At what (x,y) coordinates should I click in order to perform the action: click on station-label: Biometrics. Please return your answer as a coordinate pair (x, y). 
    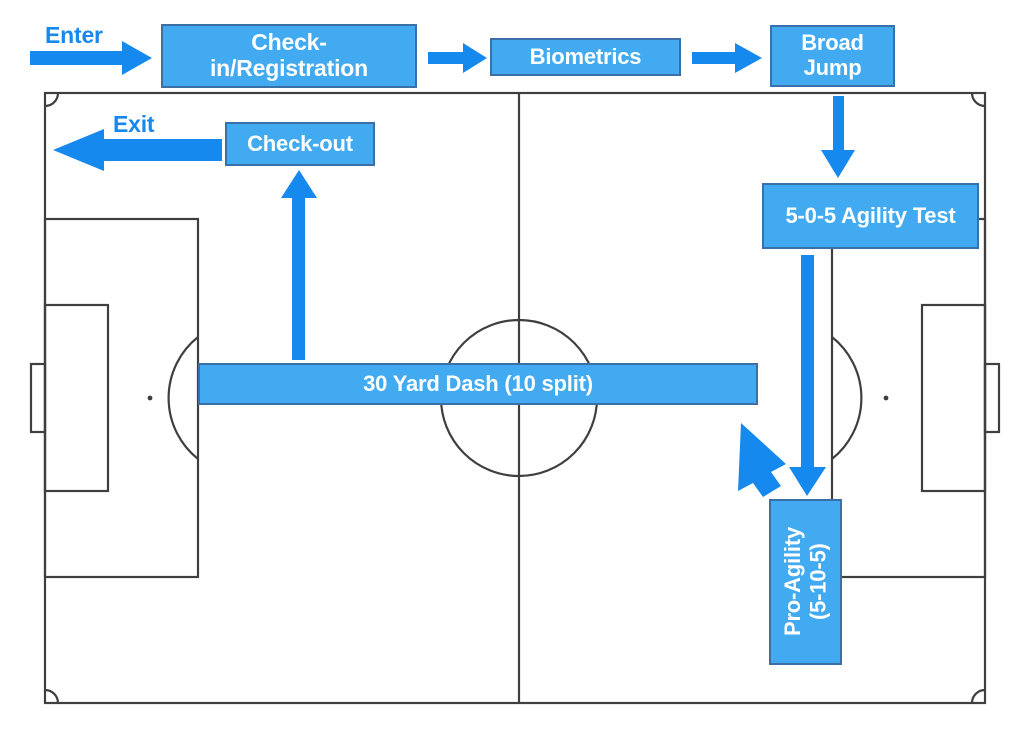
    Looking at the image, I should click on (585, 56).